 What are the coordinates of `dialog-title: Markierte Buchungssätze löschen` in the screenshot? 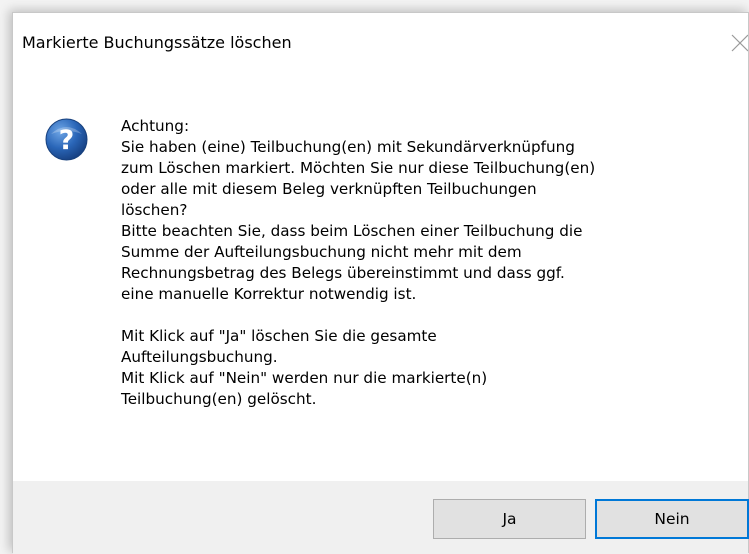 It's located at (157, 42).